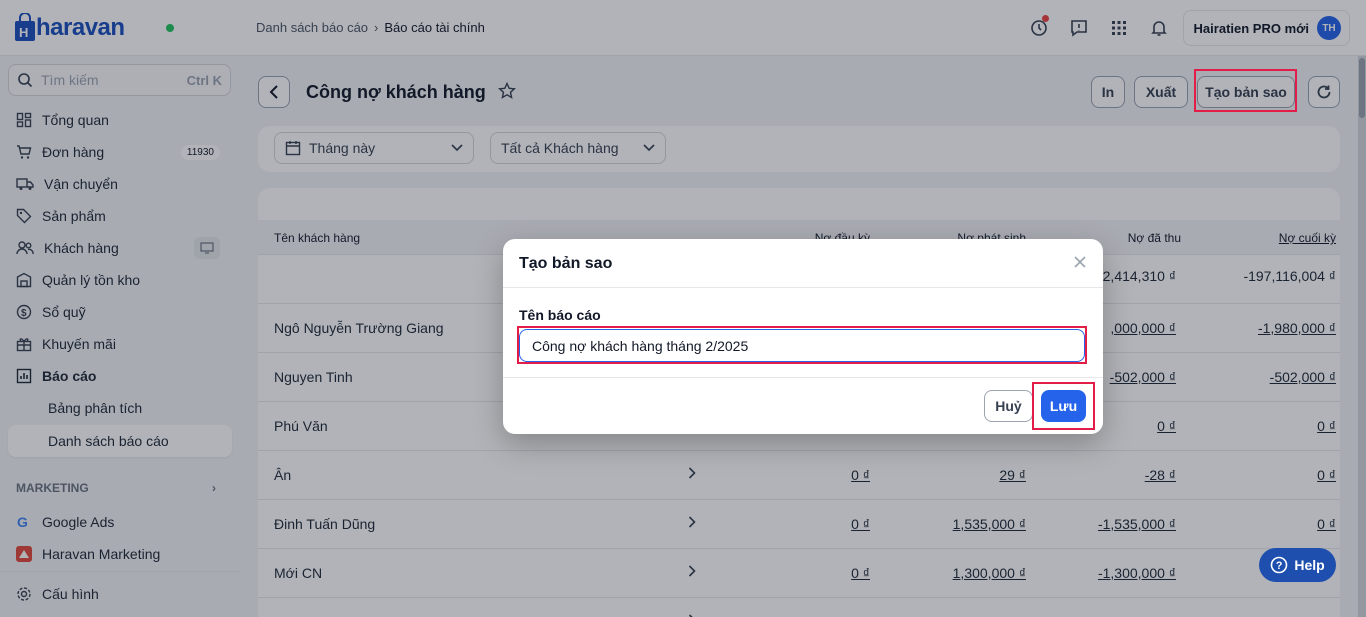  I want to click on account-name: Hairatien PRO mới, so click(1251, 28).